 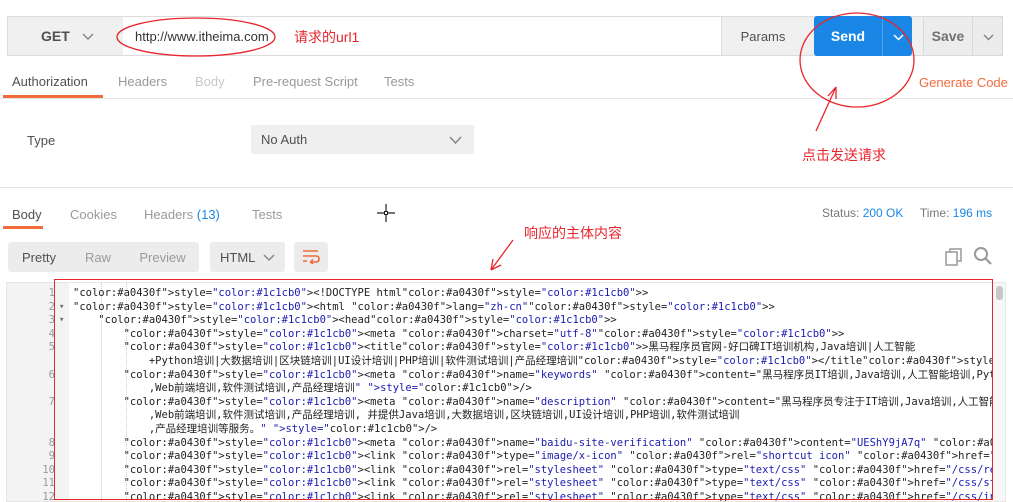 I want to click on send-highlight-ellipse, so click(x=857, y=60).